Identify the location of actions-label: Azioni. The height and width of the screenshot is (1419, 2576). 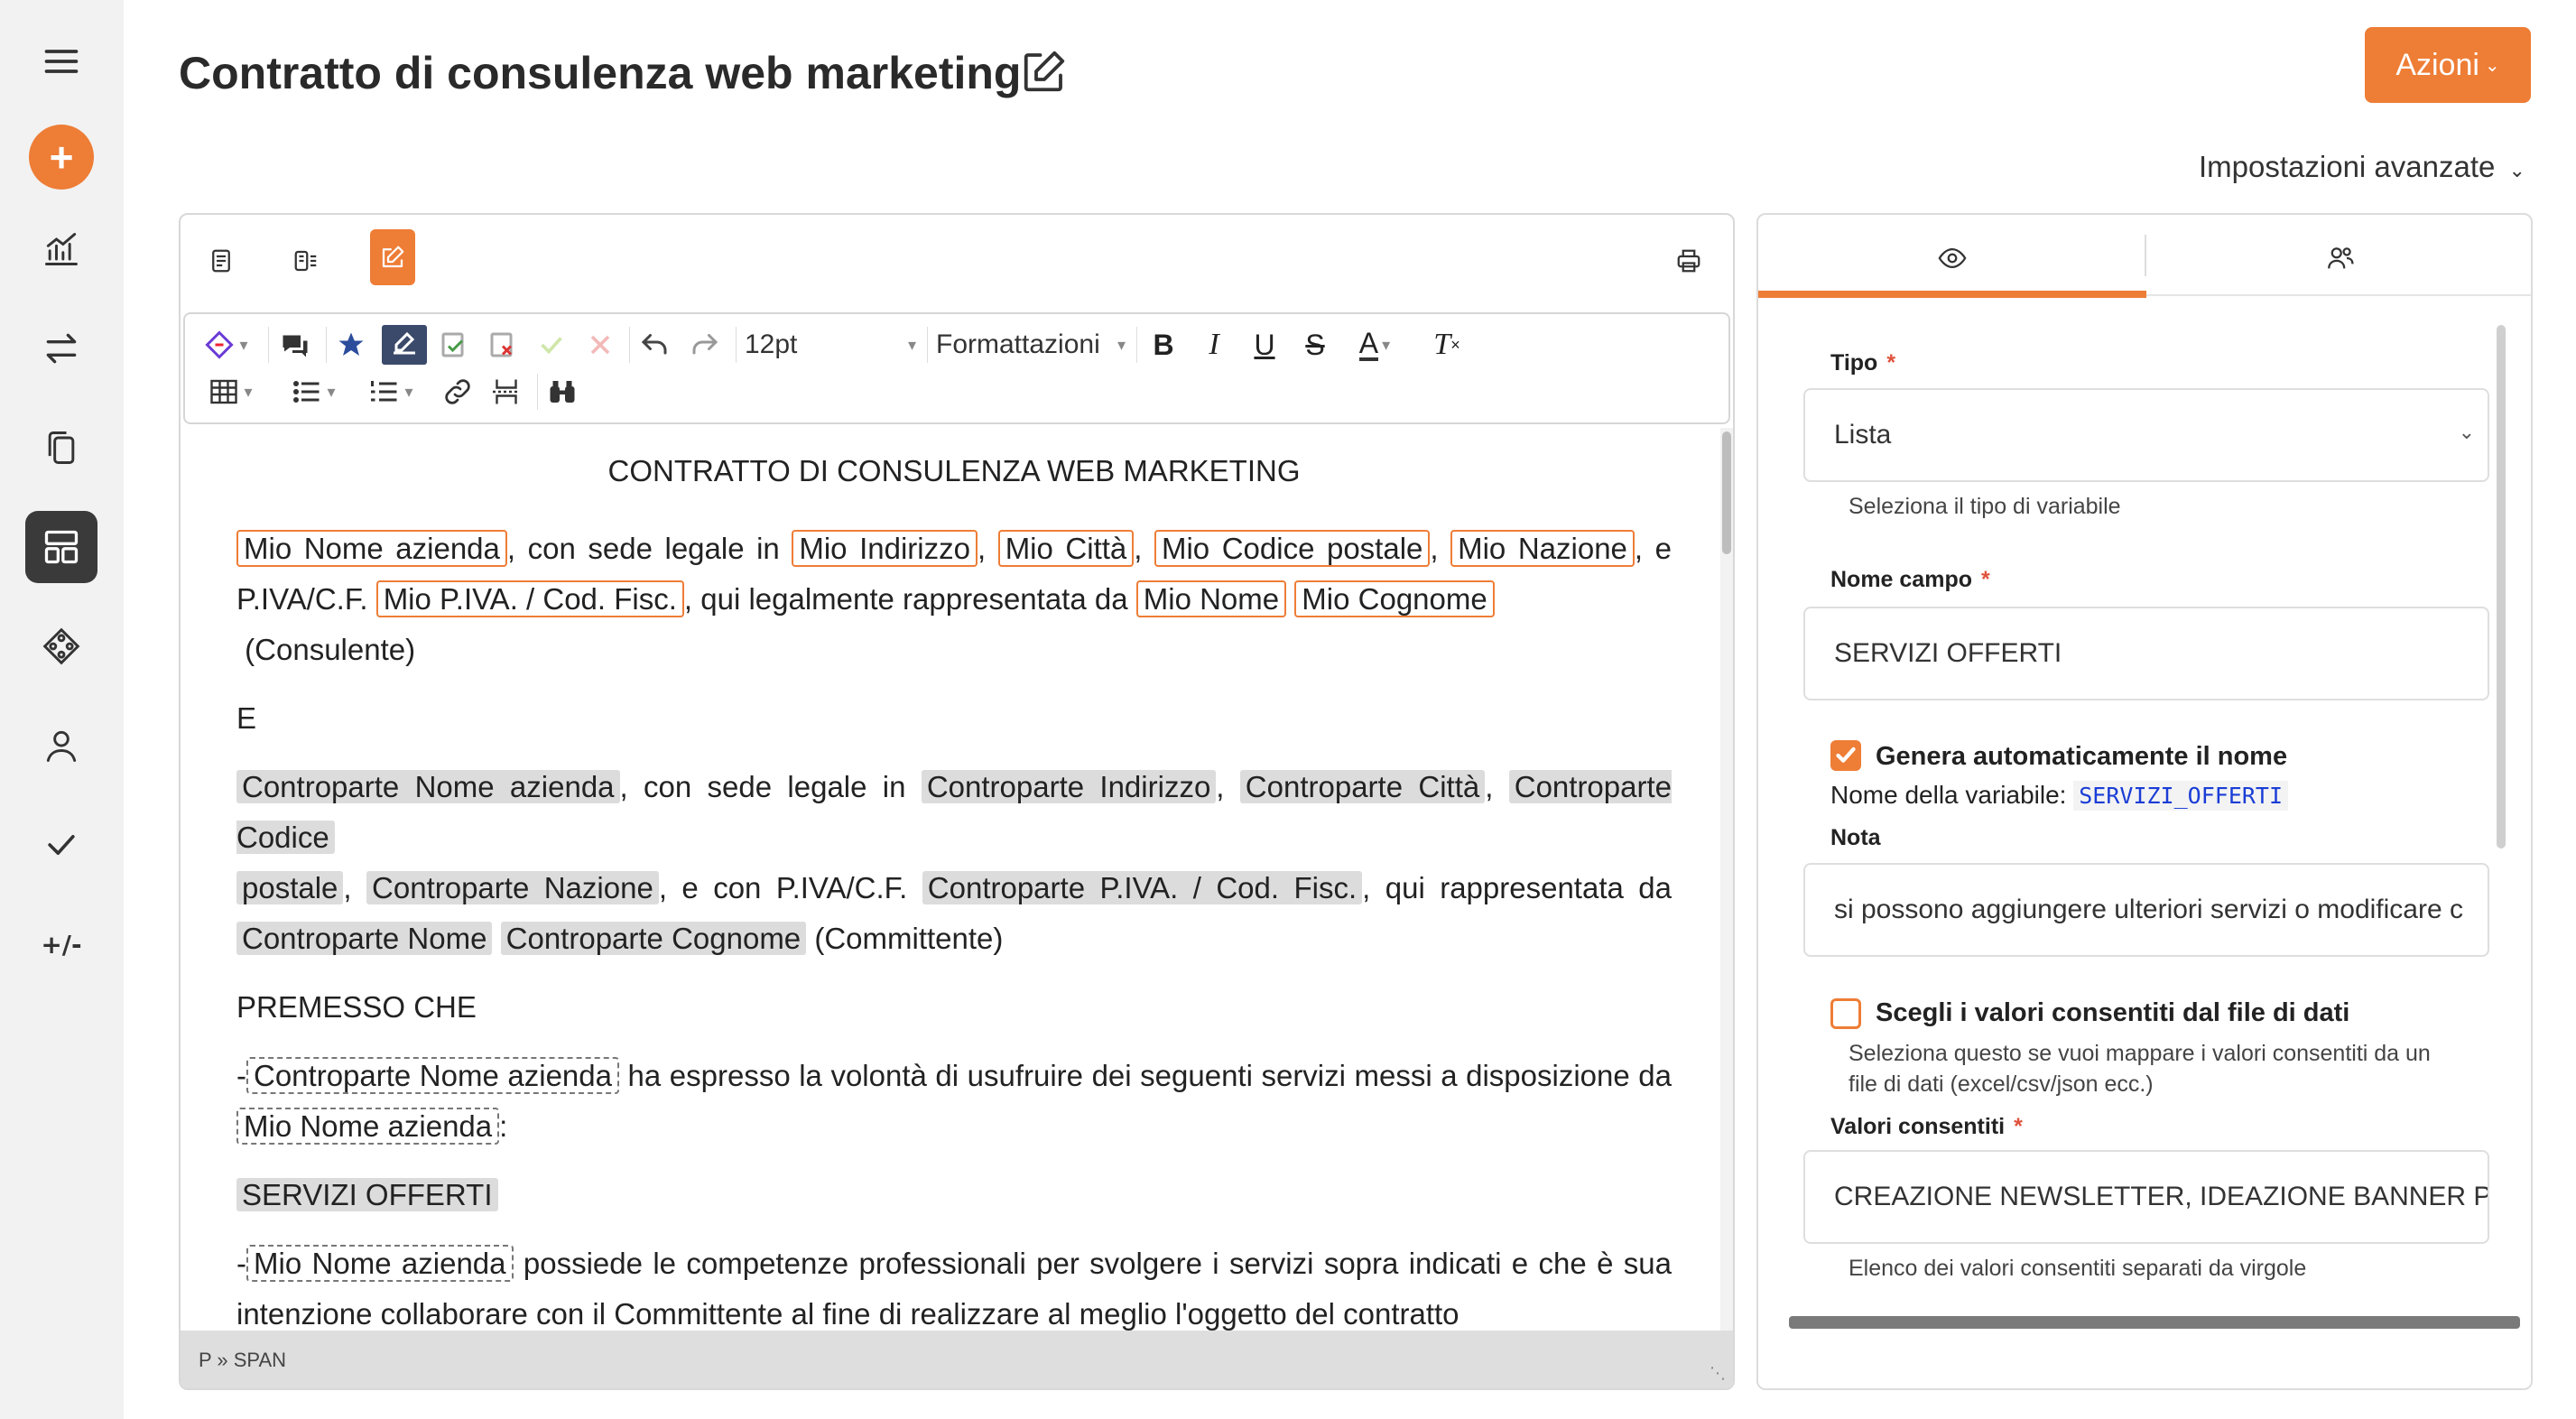
(2437, 65).